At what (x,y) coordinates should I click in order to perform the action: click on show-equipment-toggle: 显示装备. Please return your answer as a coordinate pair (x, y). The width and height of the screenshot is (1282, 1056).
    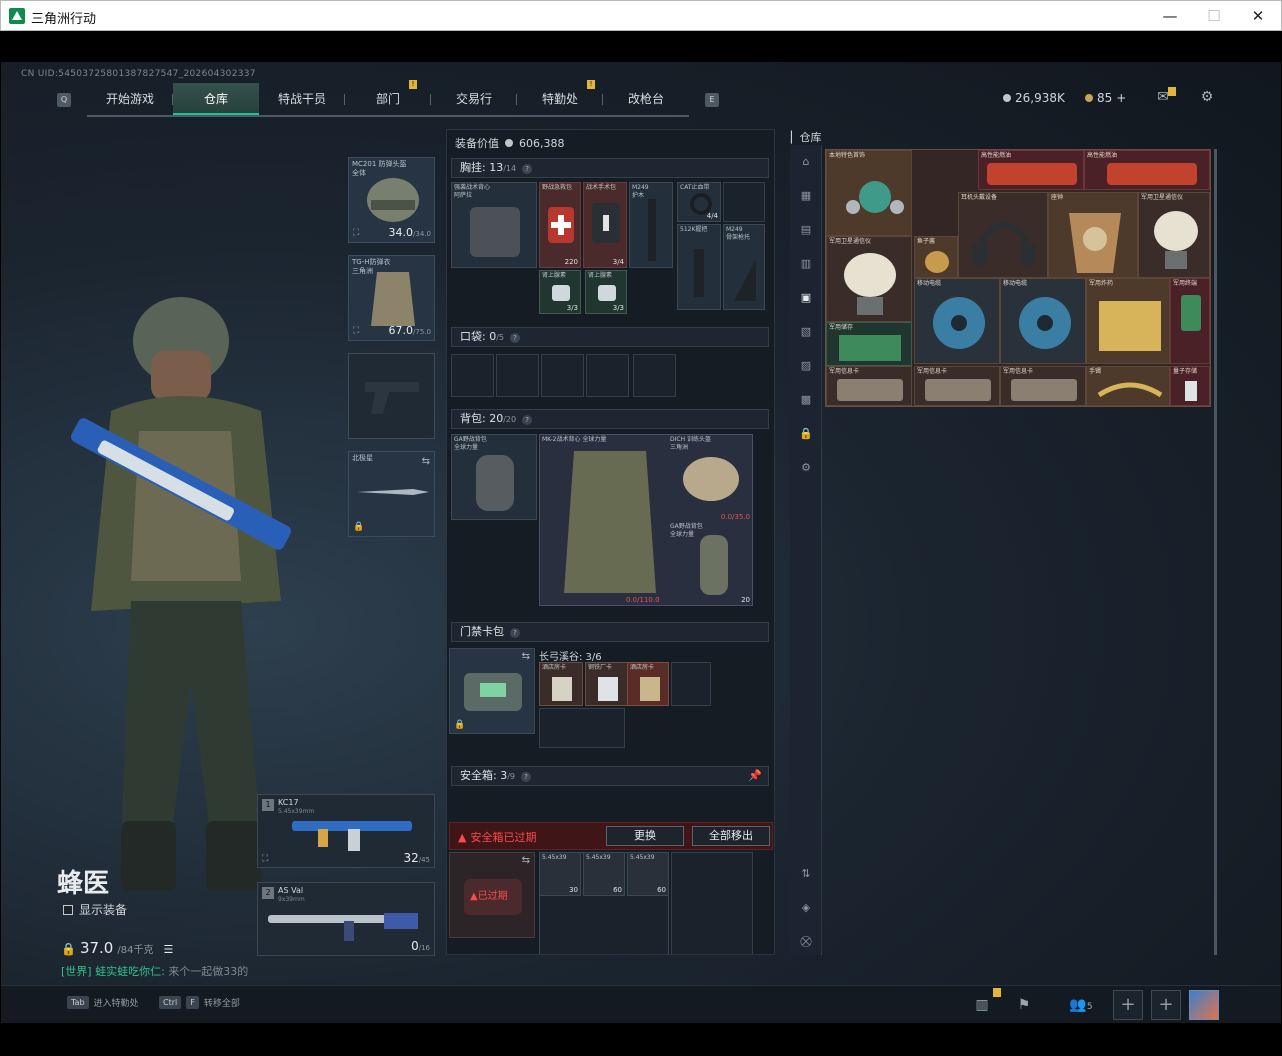
    Looking at the image, I should click on (95, 909).